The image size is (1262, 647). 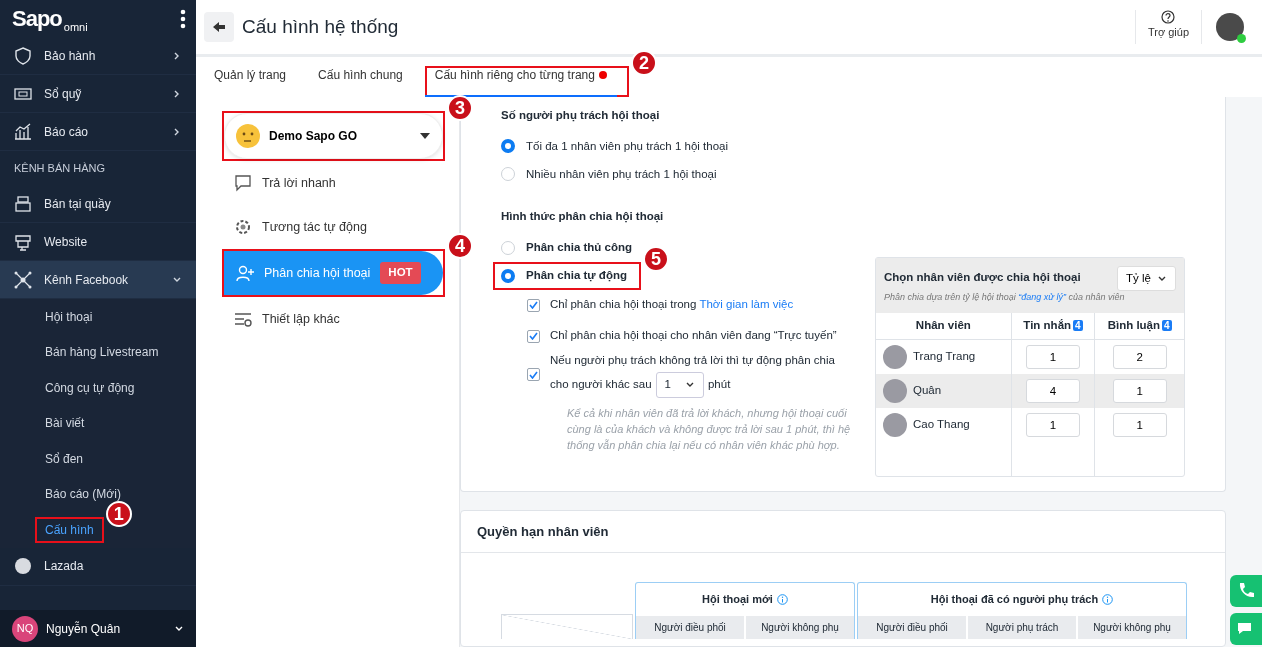 I want to click on callout-number: 3, so click(x=460, y=108).